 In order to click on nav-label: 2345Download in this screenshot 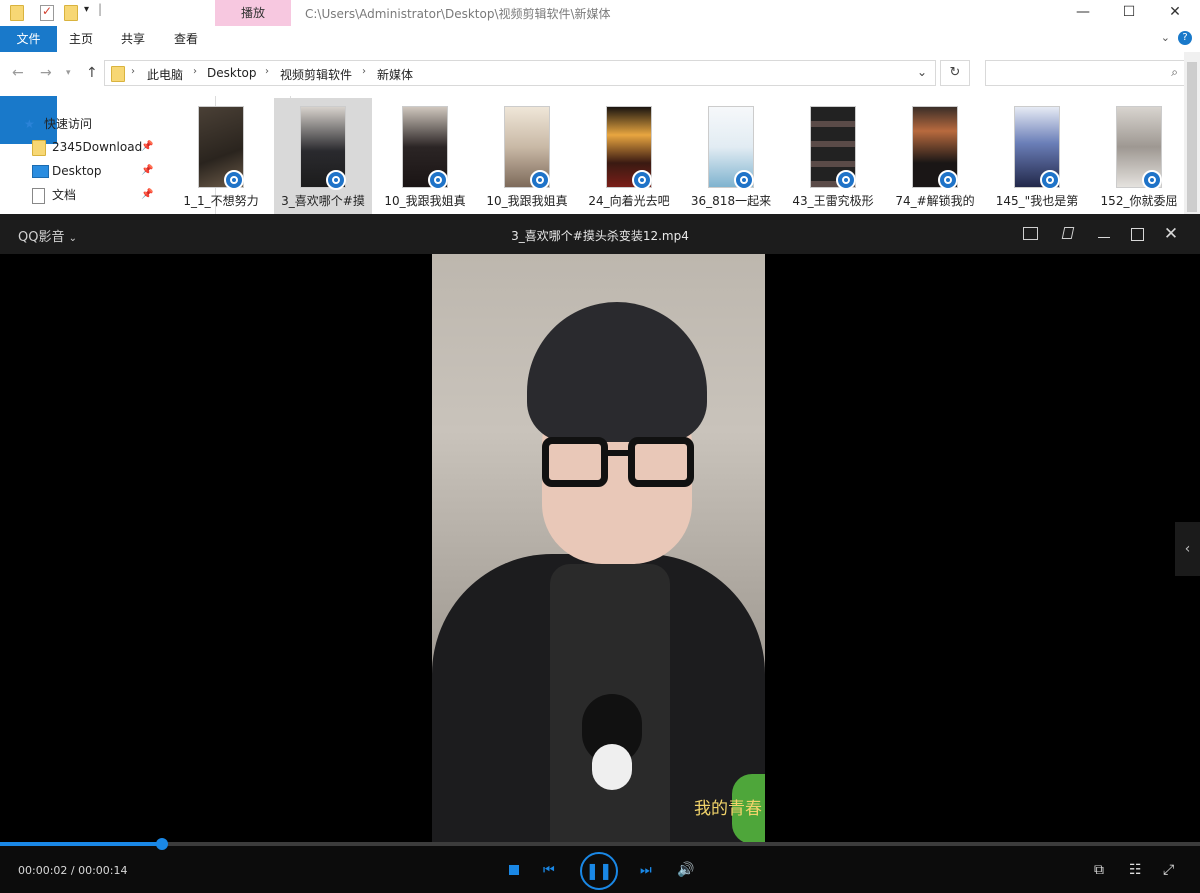, I will do `click(97, 147)`.